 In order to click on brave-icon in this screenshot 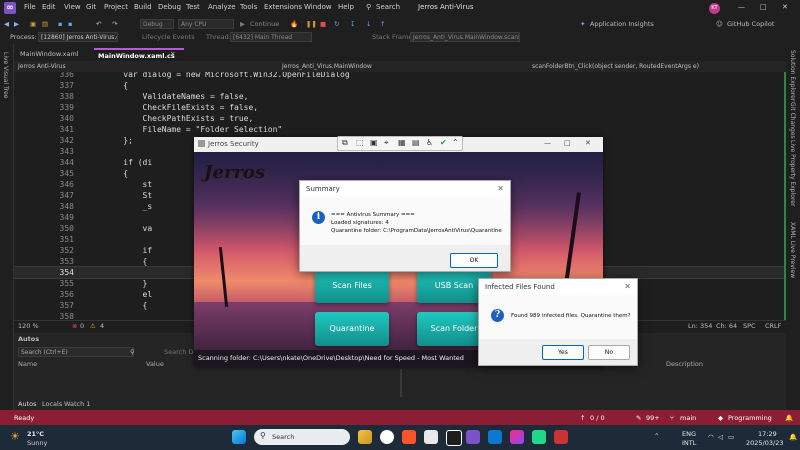, I will do `click(409, 437)`.